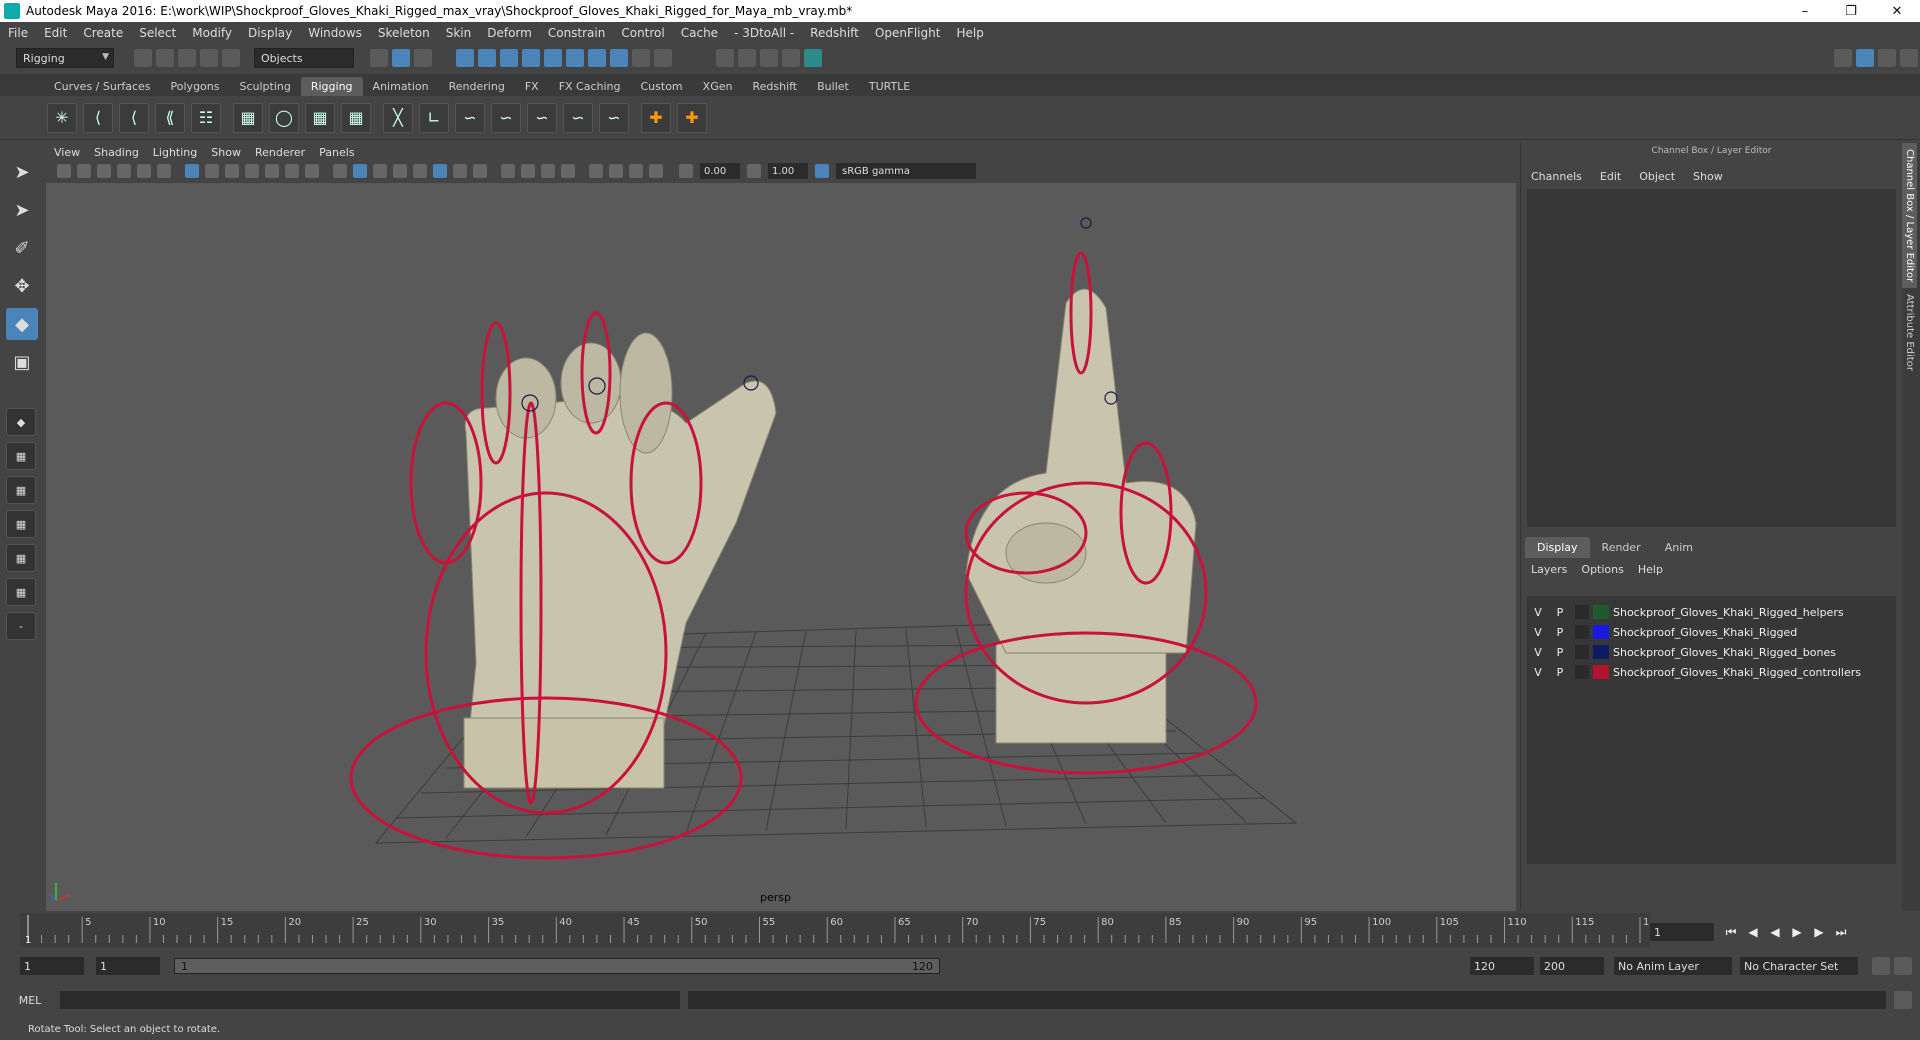  I want to click on single-view-icon: ◆, so click(21, 422).